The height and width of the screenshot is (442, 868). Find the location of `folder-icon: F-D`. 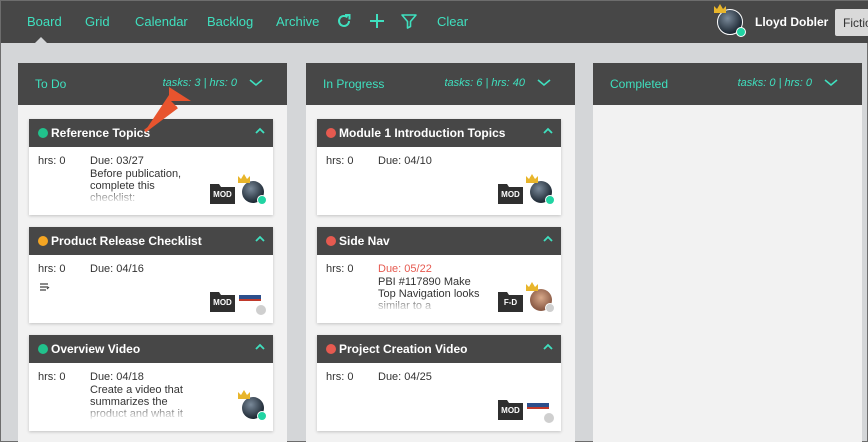

folder-icon: F-D is located at coordinates (510, 301).